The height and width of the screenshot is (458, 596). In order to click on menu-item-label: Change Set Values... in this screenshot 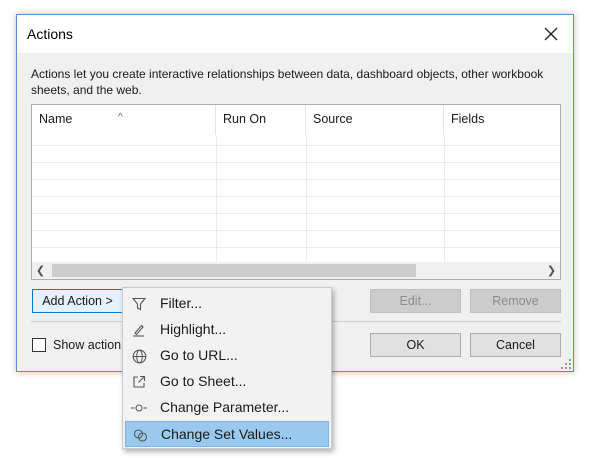, I will do `click(227, 434)`.